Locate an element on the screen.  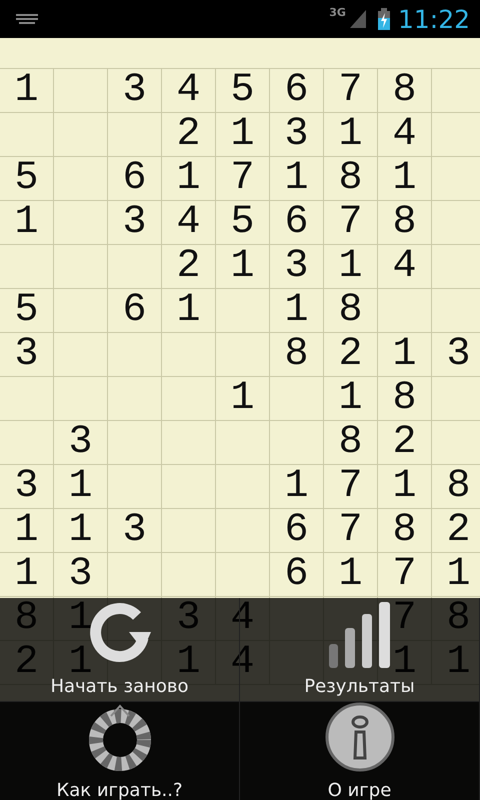
menu-item: О игре is located at coordinates (360, 751).